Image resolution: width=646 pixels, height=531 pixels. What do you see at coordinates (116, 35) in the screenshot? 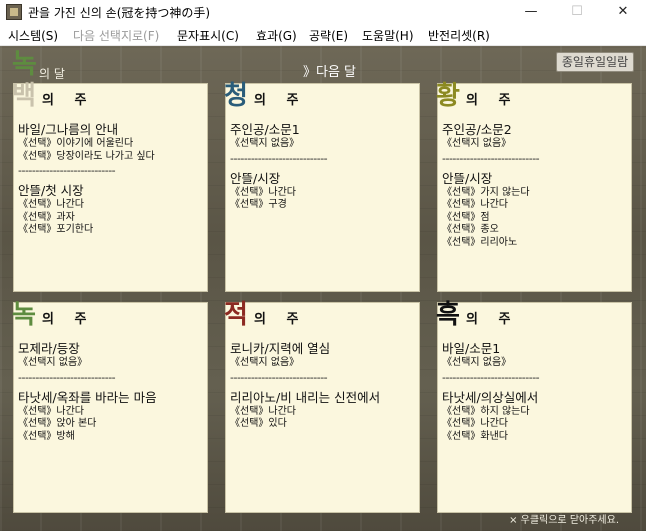
I see `menu-next-choice: 다음 선택지로(F)` at bounding box center [116, 35].